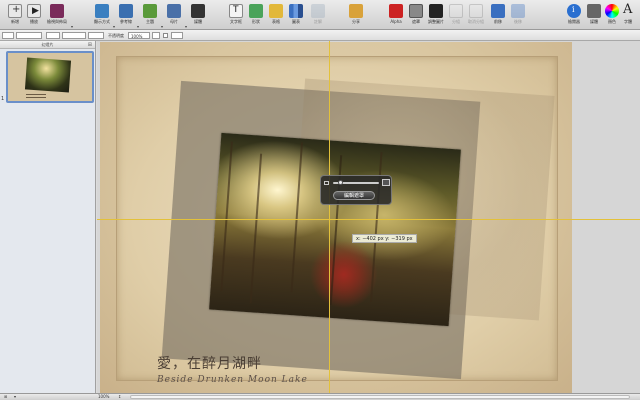 The image size is (640, 400). I want to click on inspector-icon: i, so click(574, 11).